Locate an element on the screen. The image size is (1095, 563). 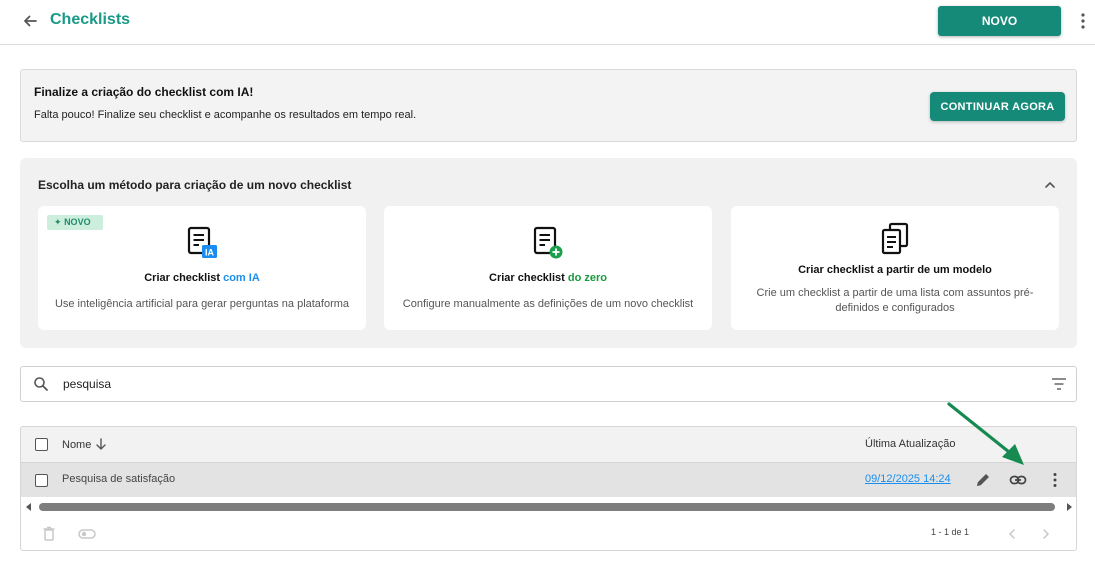
sparkle-icon: ✦ is located at coordinates (58, 222).